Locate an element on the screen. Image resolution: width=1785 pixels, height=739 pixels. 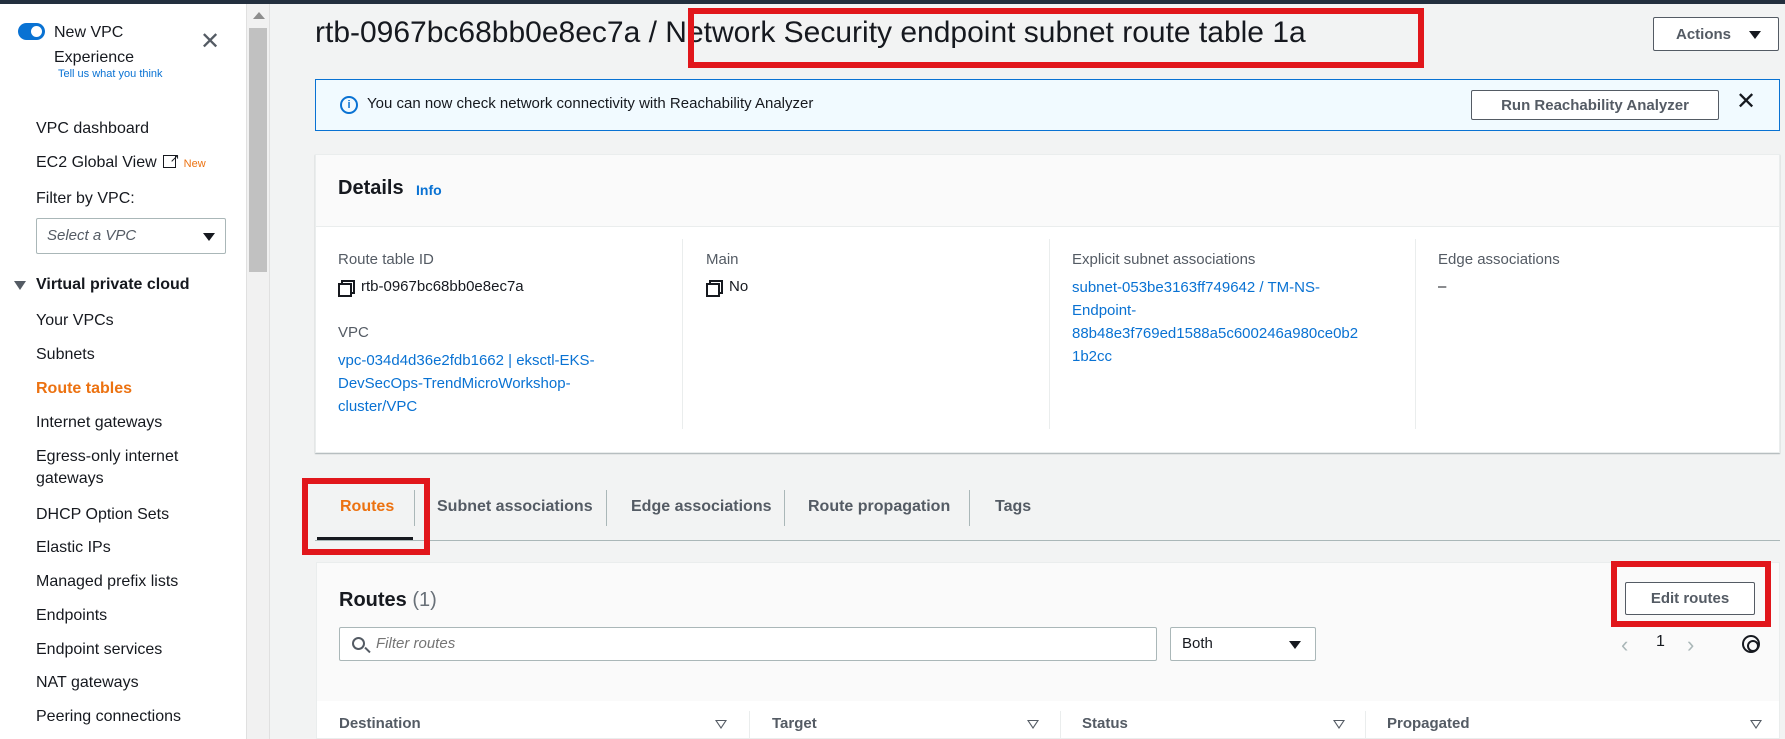
vpc-link-line: cluster/VPC is located at coordinates (378, 406).